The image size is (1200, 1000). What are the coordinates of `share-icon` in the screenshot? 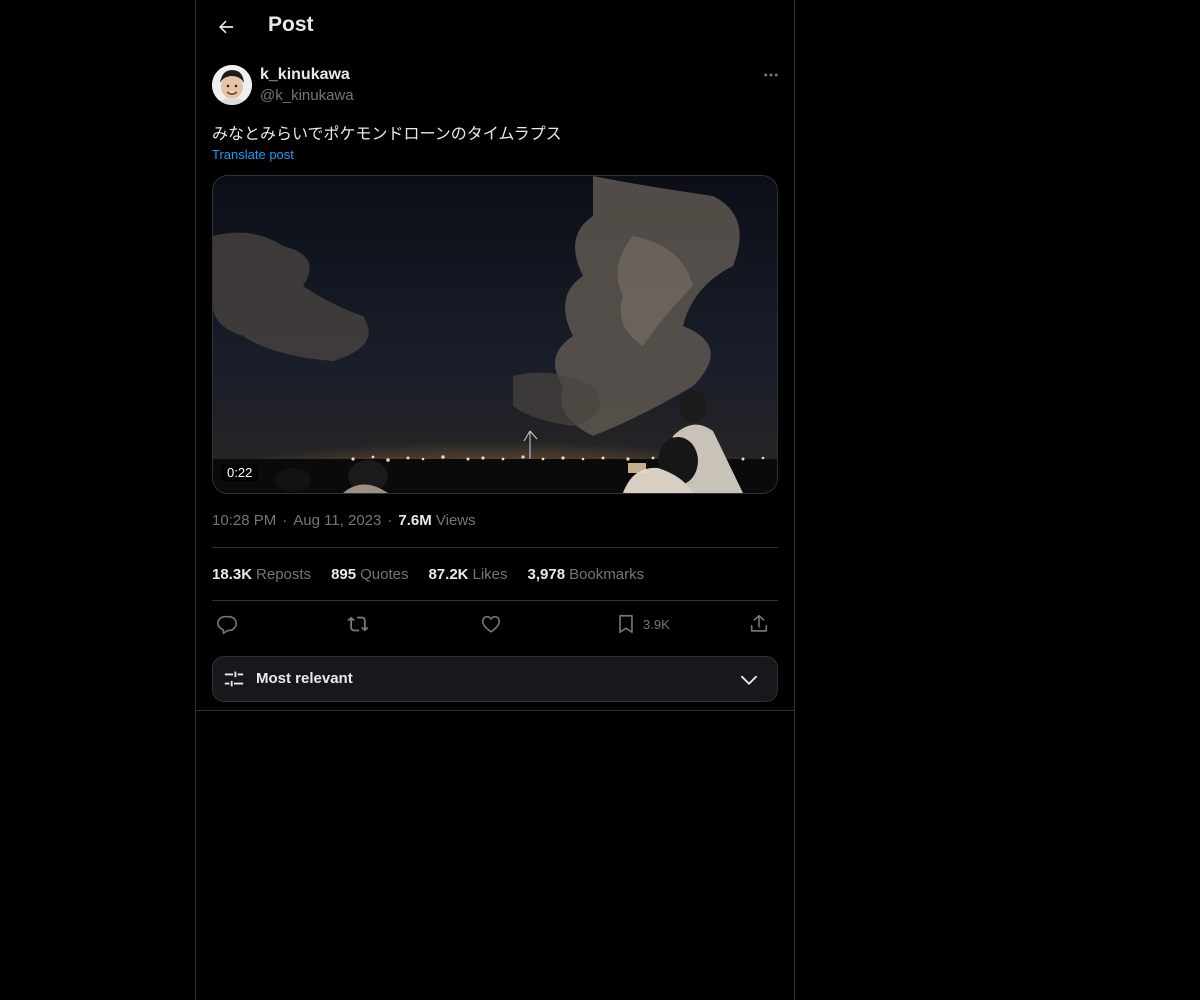 It's located at (759, 623).